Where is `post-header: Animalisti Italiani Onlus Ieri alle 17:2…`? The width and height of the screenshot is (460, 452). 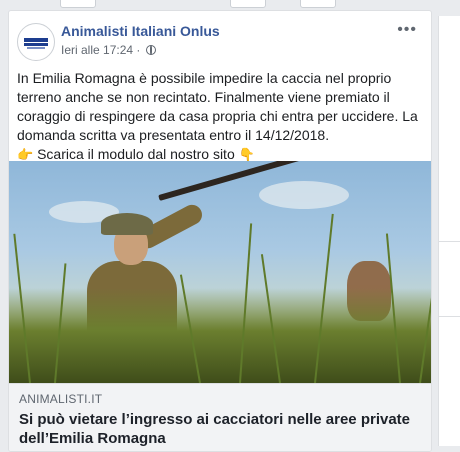
post-header: Animalisti Italiani Onlus Ieri alle 17:2… is located at coordinates (220, 41).